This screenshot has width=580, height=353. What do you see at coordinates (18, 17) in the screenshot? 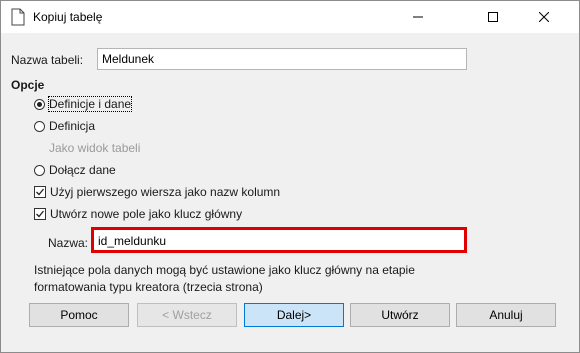
I see `document-icon` at bounding box center [18, 17].